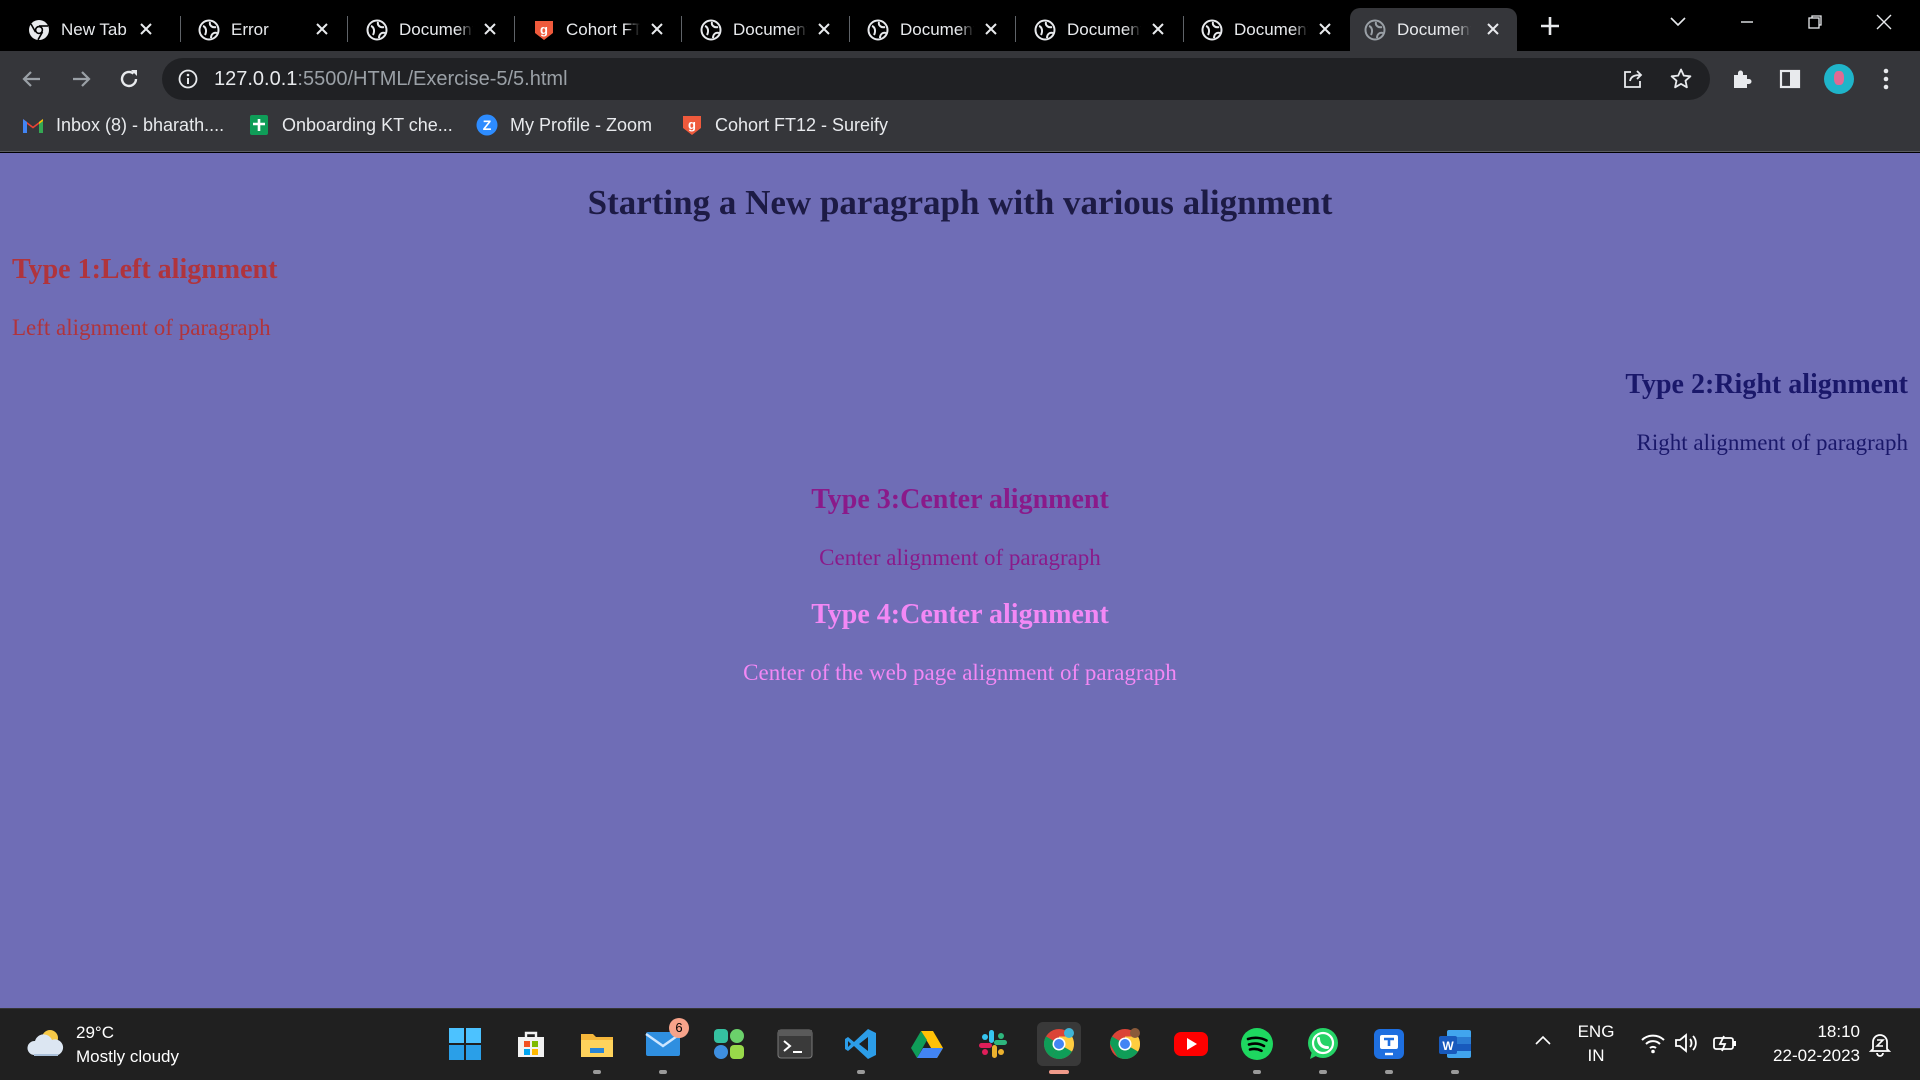 The image size is (1920, 1080). Describe the element at coordinates (1653, 1045) in the screenshot. I see `wifi-icon` at that location.